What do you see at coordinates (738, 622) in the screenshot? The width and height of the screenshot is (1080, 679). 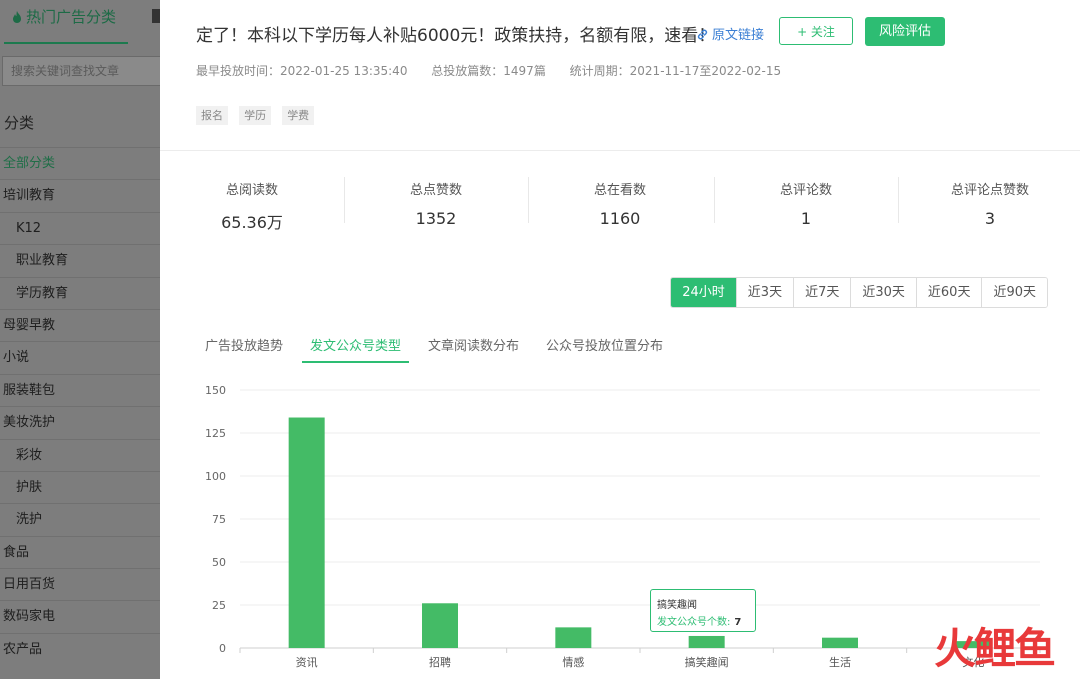 I see `tooltip-value: 7` at bounding box center [738, 622].